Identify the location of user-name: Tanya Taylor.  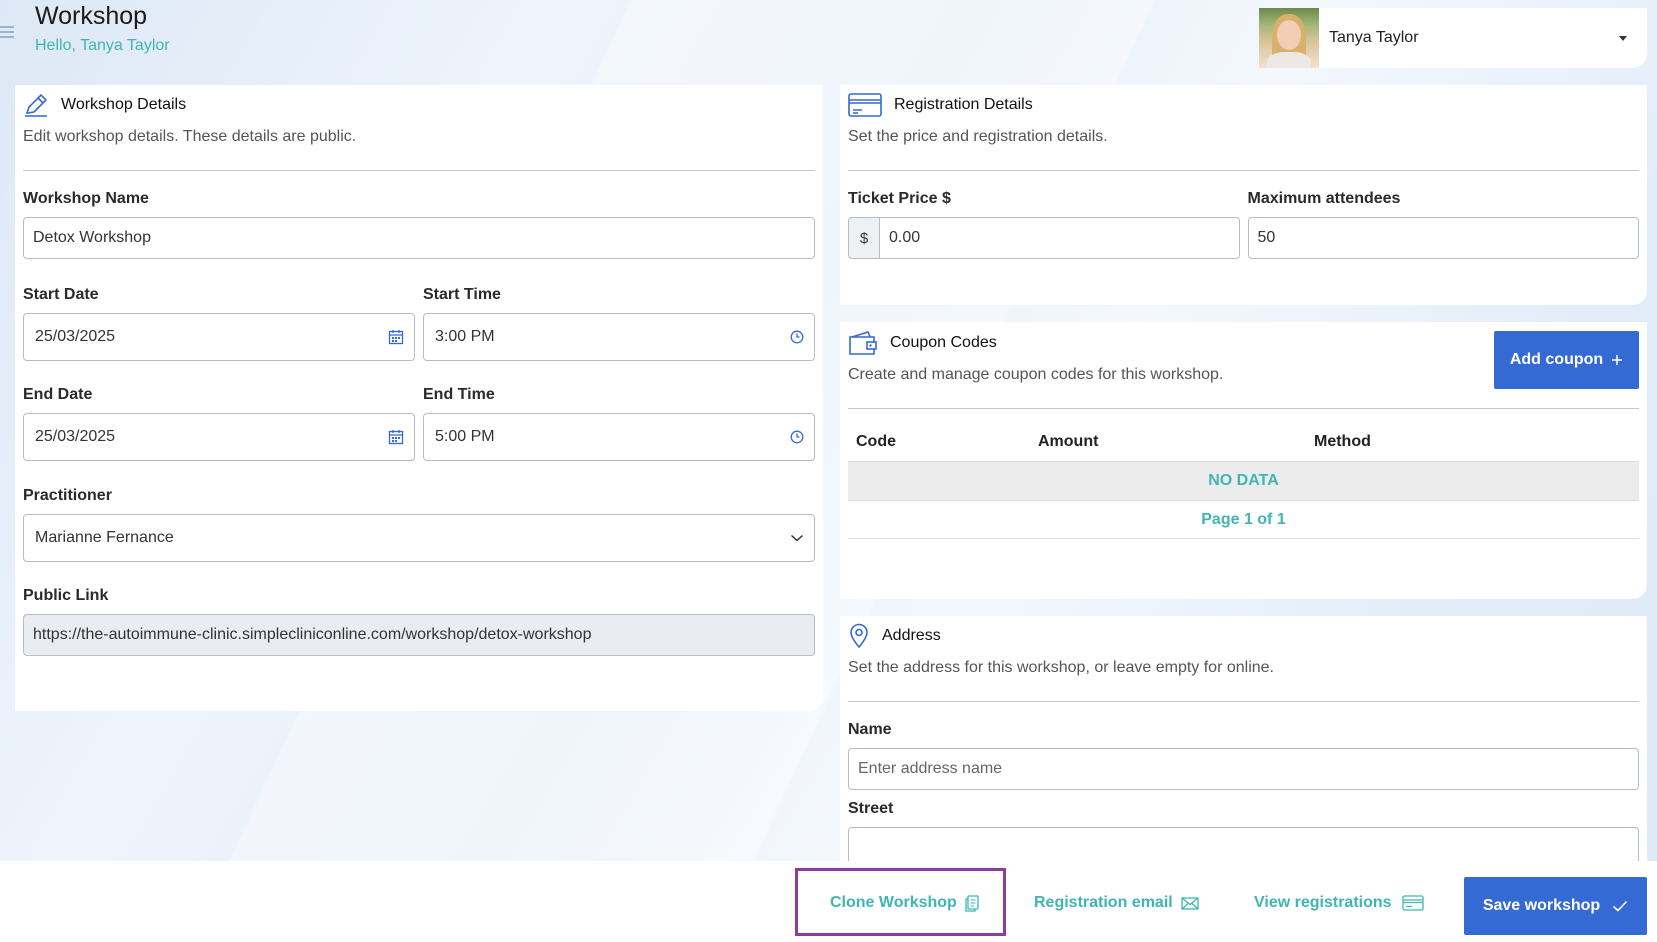
(1374, 37).